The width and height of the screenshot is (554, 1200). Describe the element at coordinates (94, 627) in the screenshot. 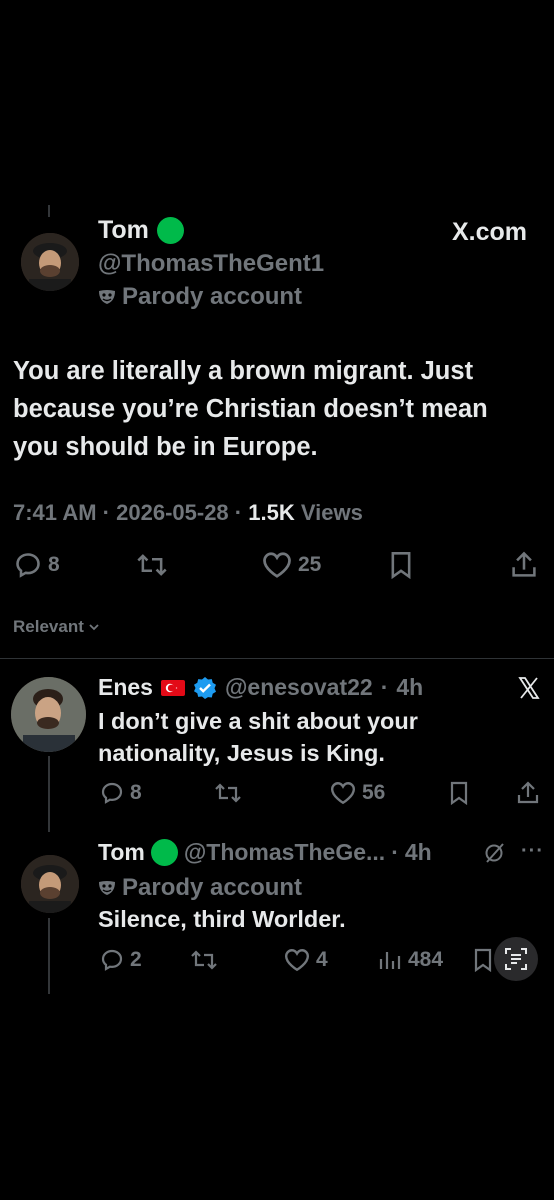

I see `chevron-down-icon` at that location.